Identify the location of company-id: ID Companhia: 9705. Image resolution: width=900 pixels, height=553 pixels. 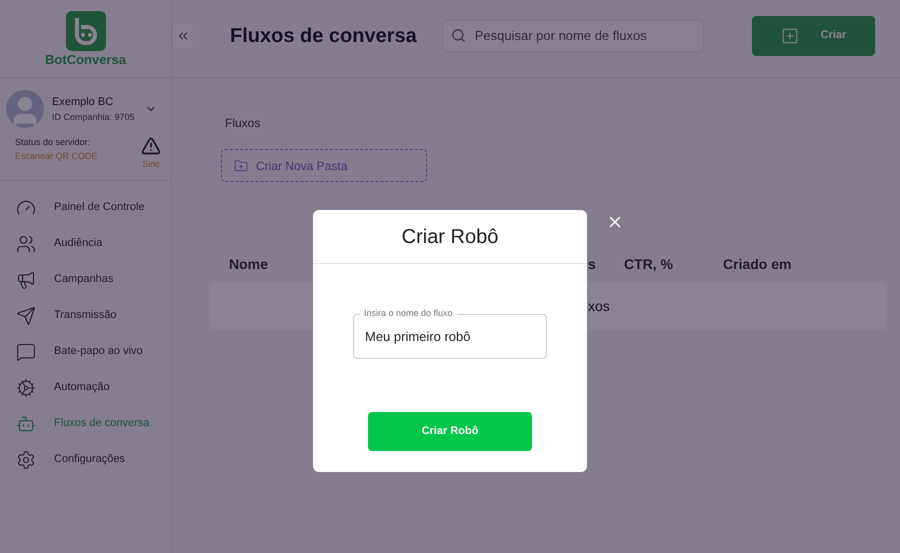
(93, 117).